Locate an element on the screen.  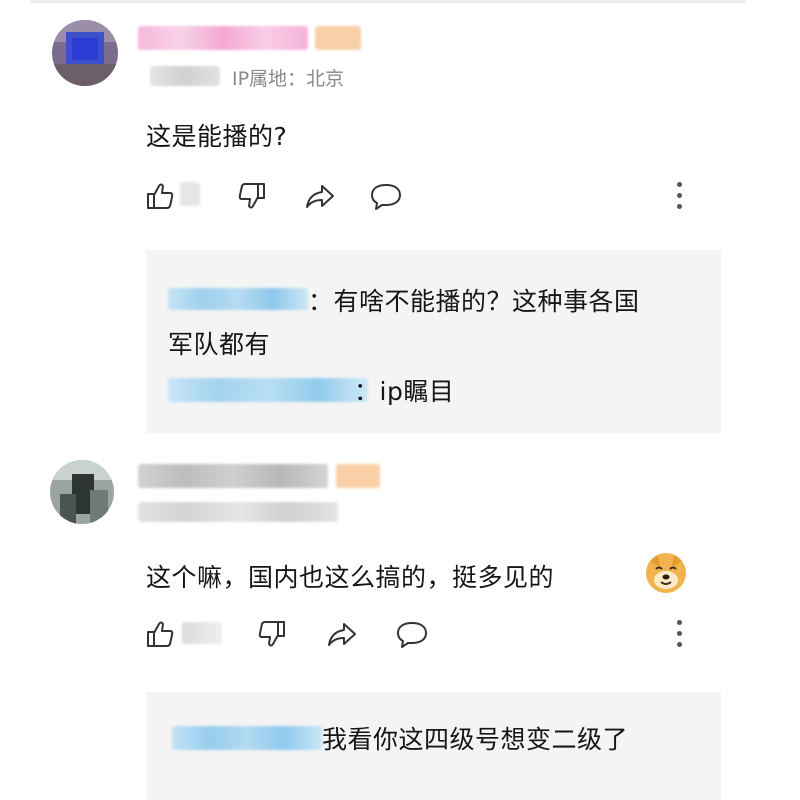
reply-list: 我看你这四级号想变二级了 is located at coordinates (433, 746).